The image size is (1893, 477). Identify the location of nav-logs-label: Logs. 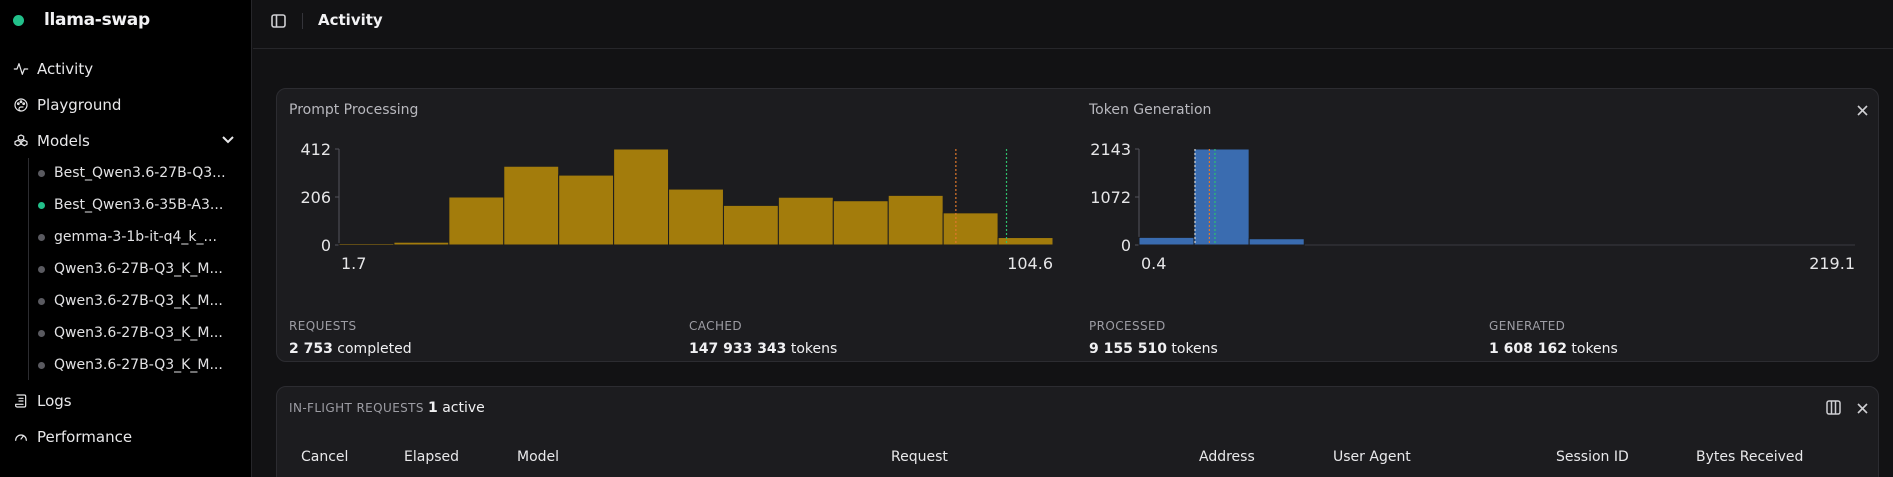
(54, 401).